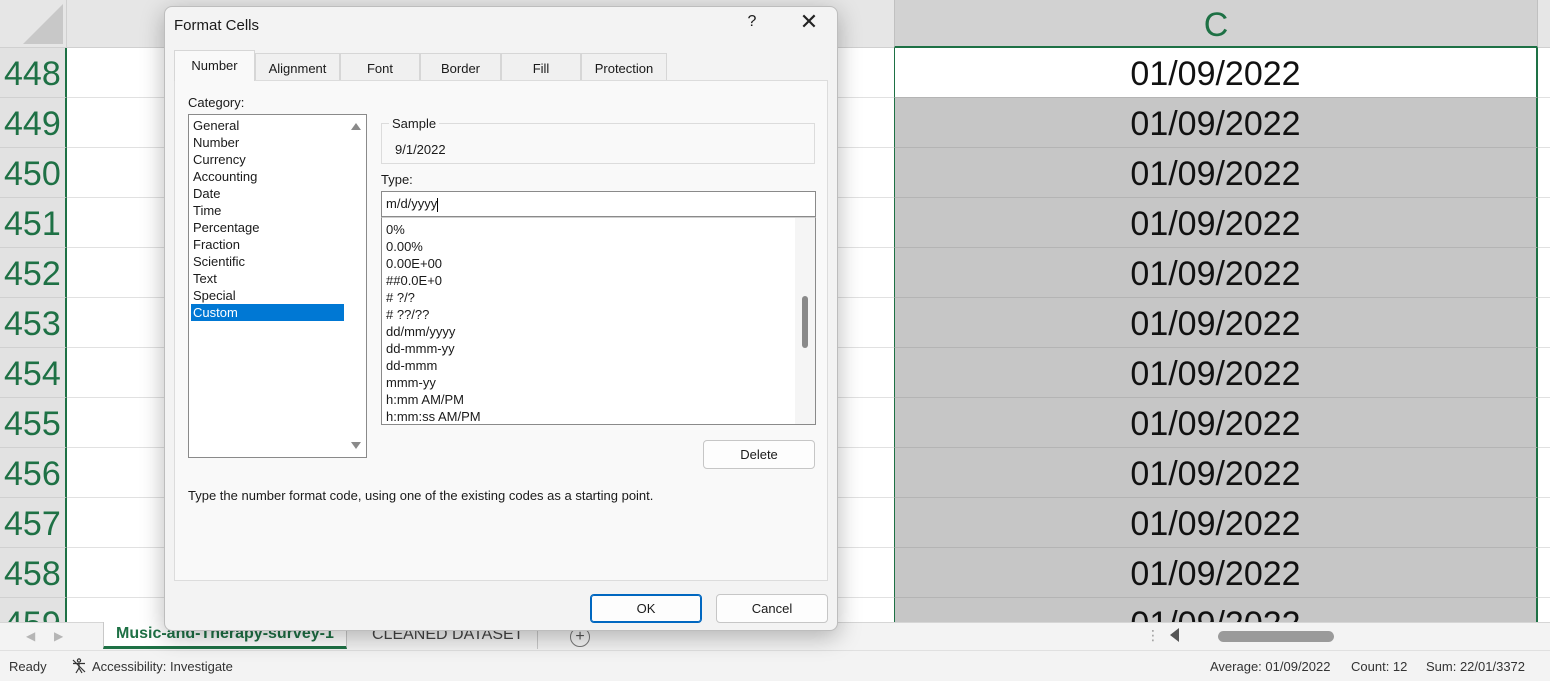 This screenshot has height=681, width=1550. I want to click on status-sum: Sum: 22/01/3372, so click(1476, 666).